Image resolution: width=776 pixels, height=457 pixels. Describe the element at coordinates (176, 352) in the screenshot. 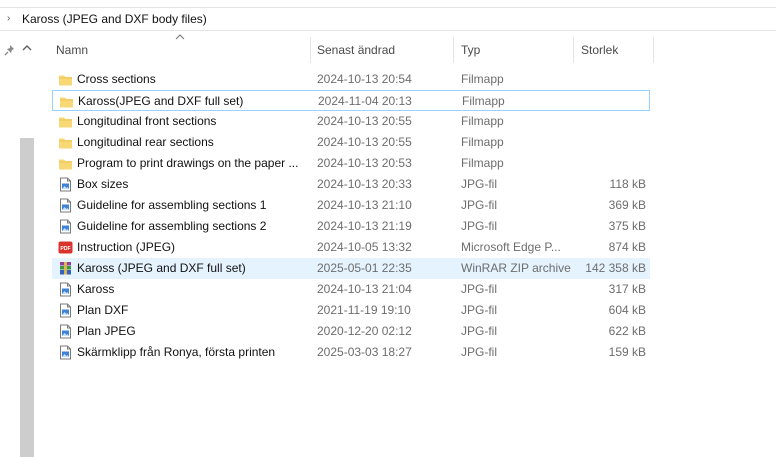

I see `file-name: Skärmklipp från Ronya, första printen` at that location.